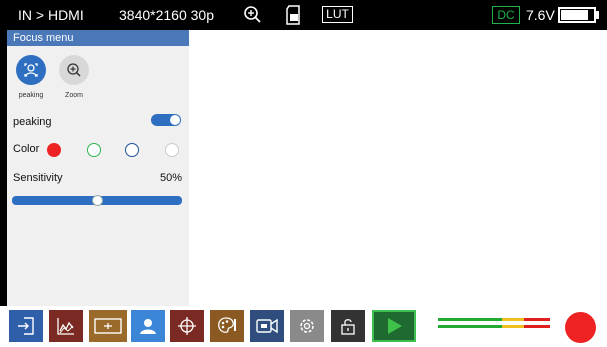 This screenshot has height=347, width=607. I want to click on crosshair-button, so click(187, 326).